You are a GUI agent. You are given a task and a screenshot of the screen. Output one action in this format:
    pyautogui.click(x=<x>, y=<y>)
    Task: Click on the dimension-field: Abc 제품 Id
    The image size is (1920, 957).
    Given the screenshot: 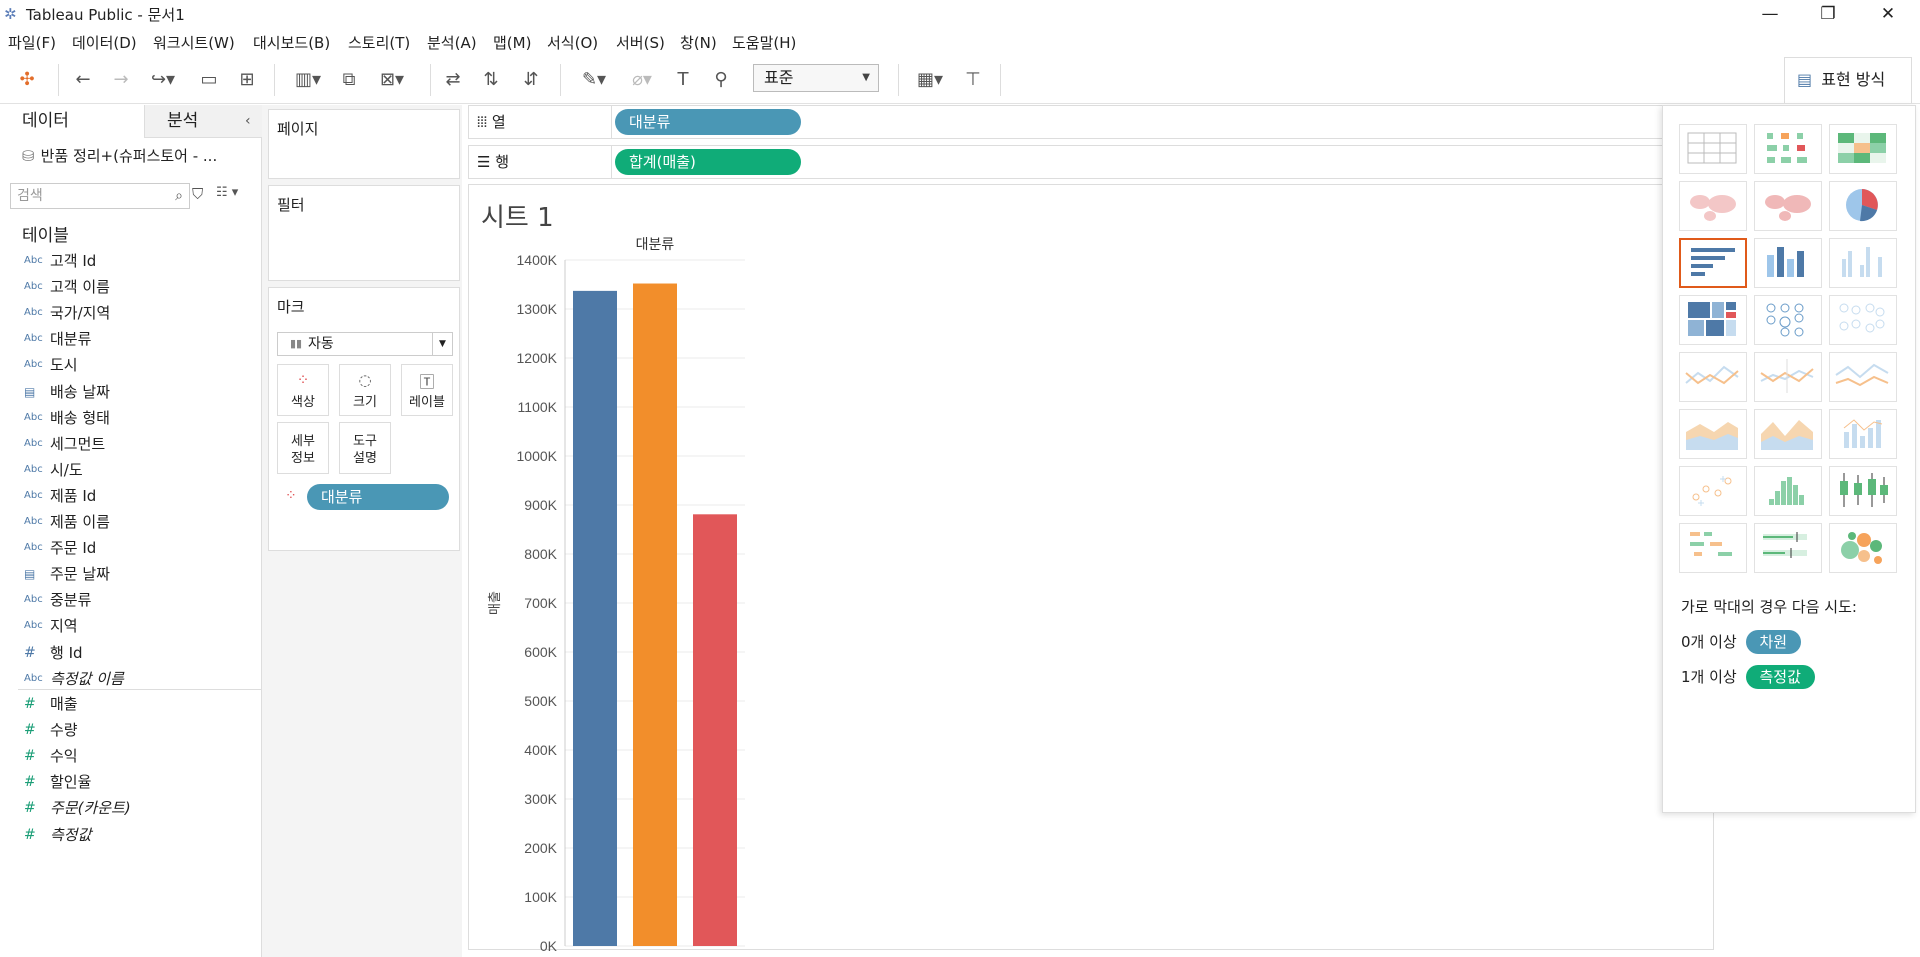 What is the action you would take?
    pyautogui.click(x=131, y=496)
    